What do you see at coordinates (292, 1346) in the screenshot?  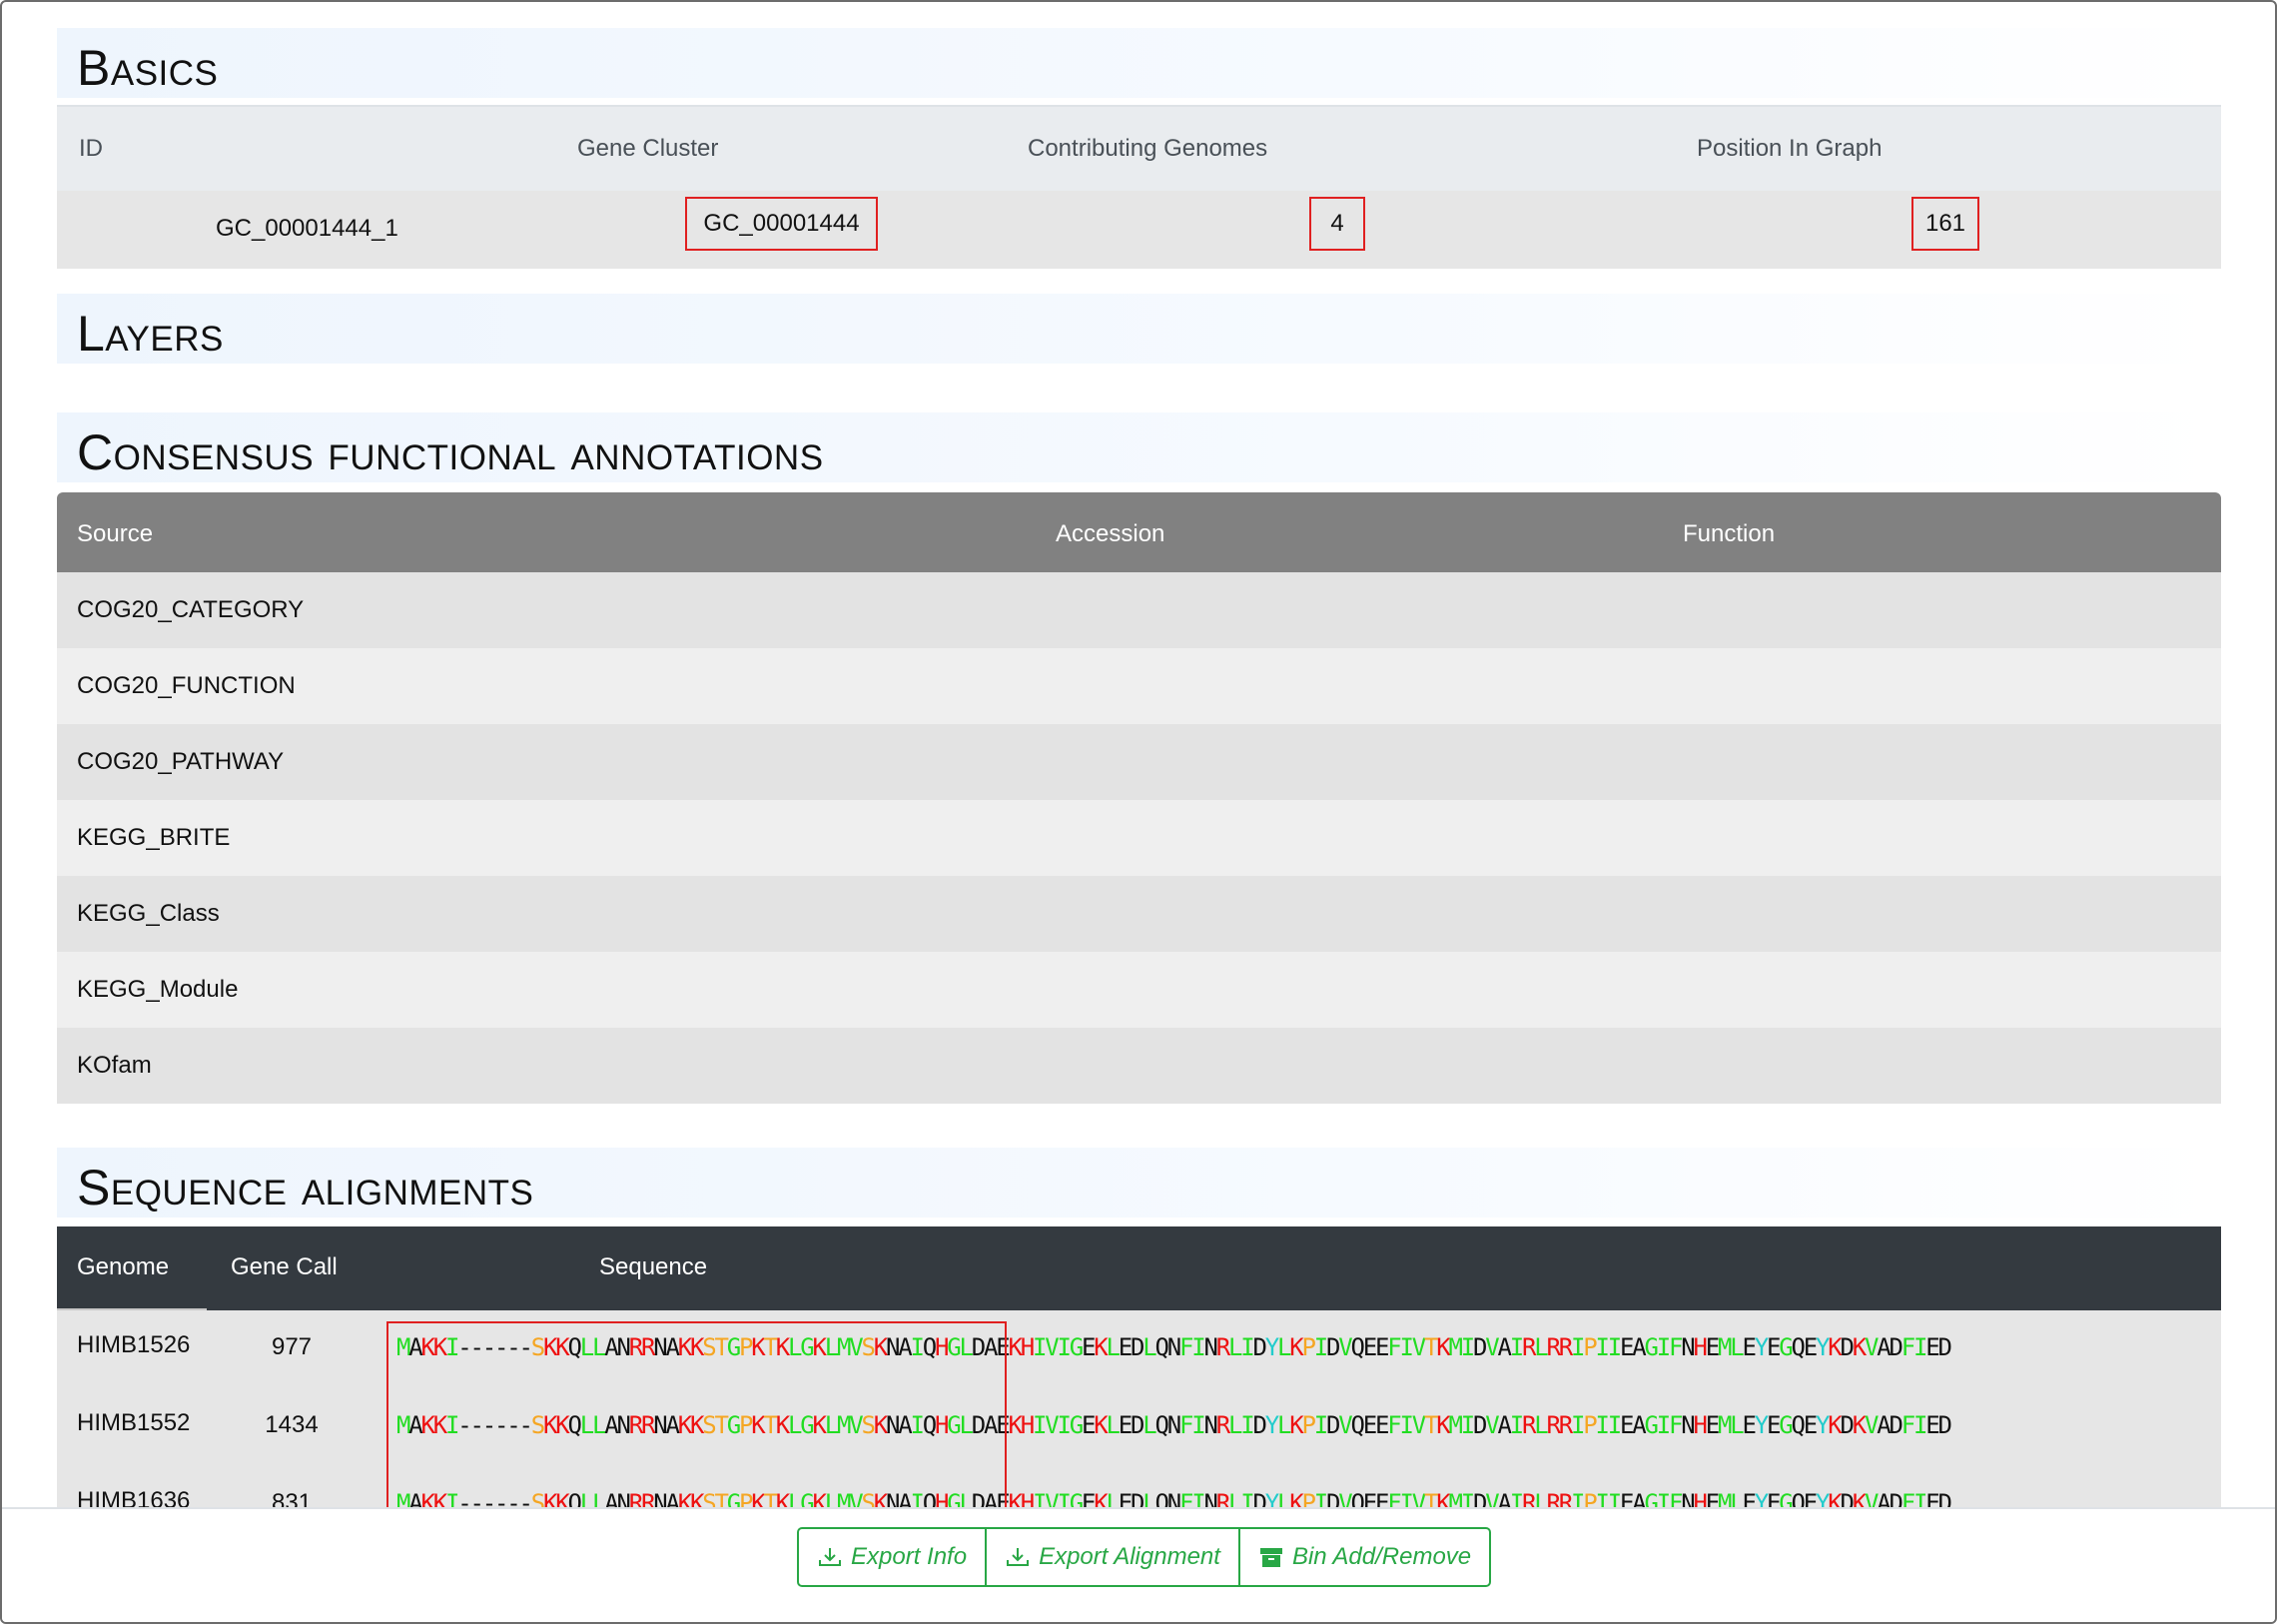 I see `alignment-gene-call: 977` at bounding box center [292, 1346].